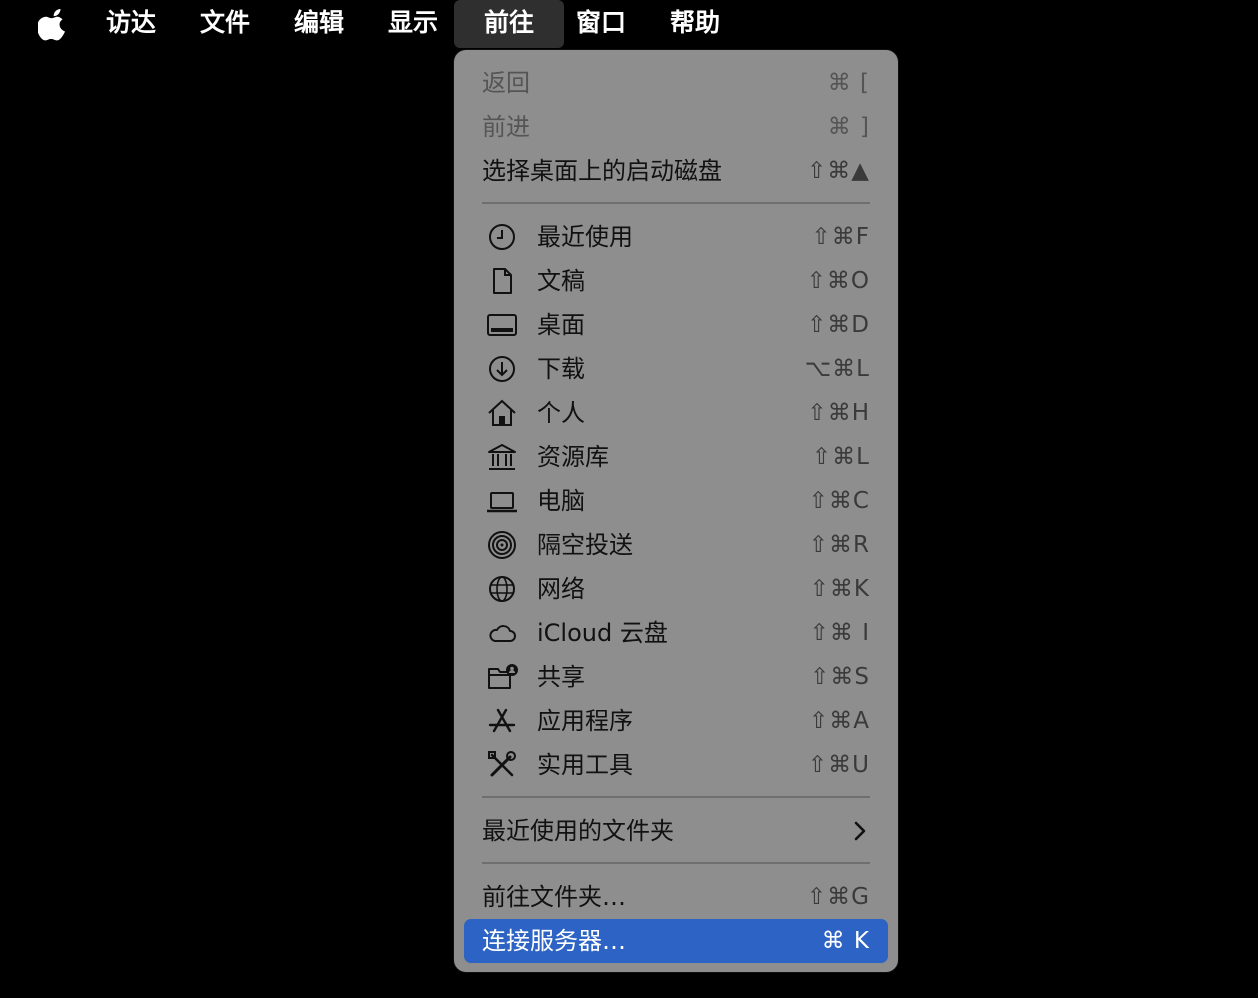 The image size is (1258, 998). I want to click on menu-item-label: 电脑, so click(561, 501).